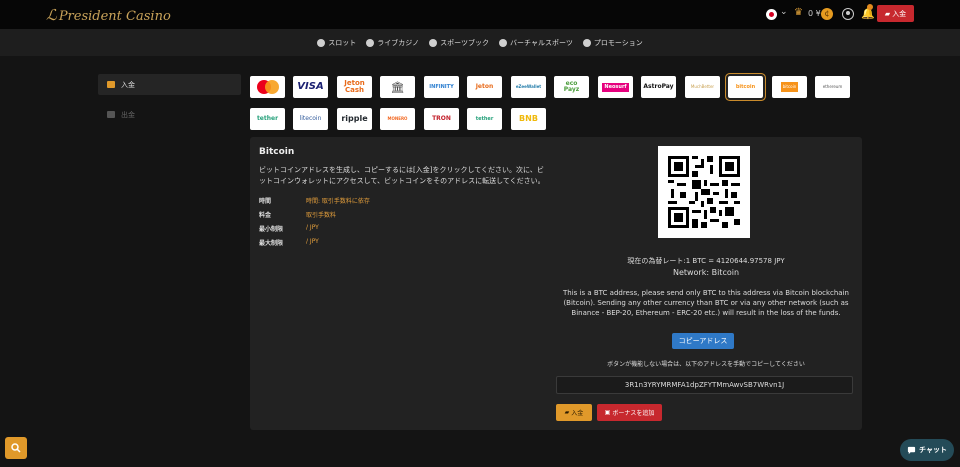 This screenshot has width=960, height=467. I want to click on nav-item-sportsbook: スポーツブック, so click(459, 43).